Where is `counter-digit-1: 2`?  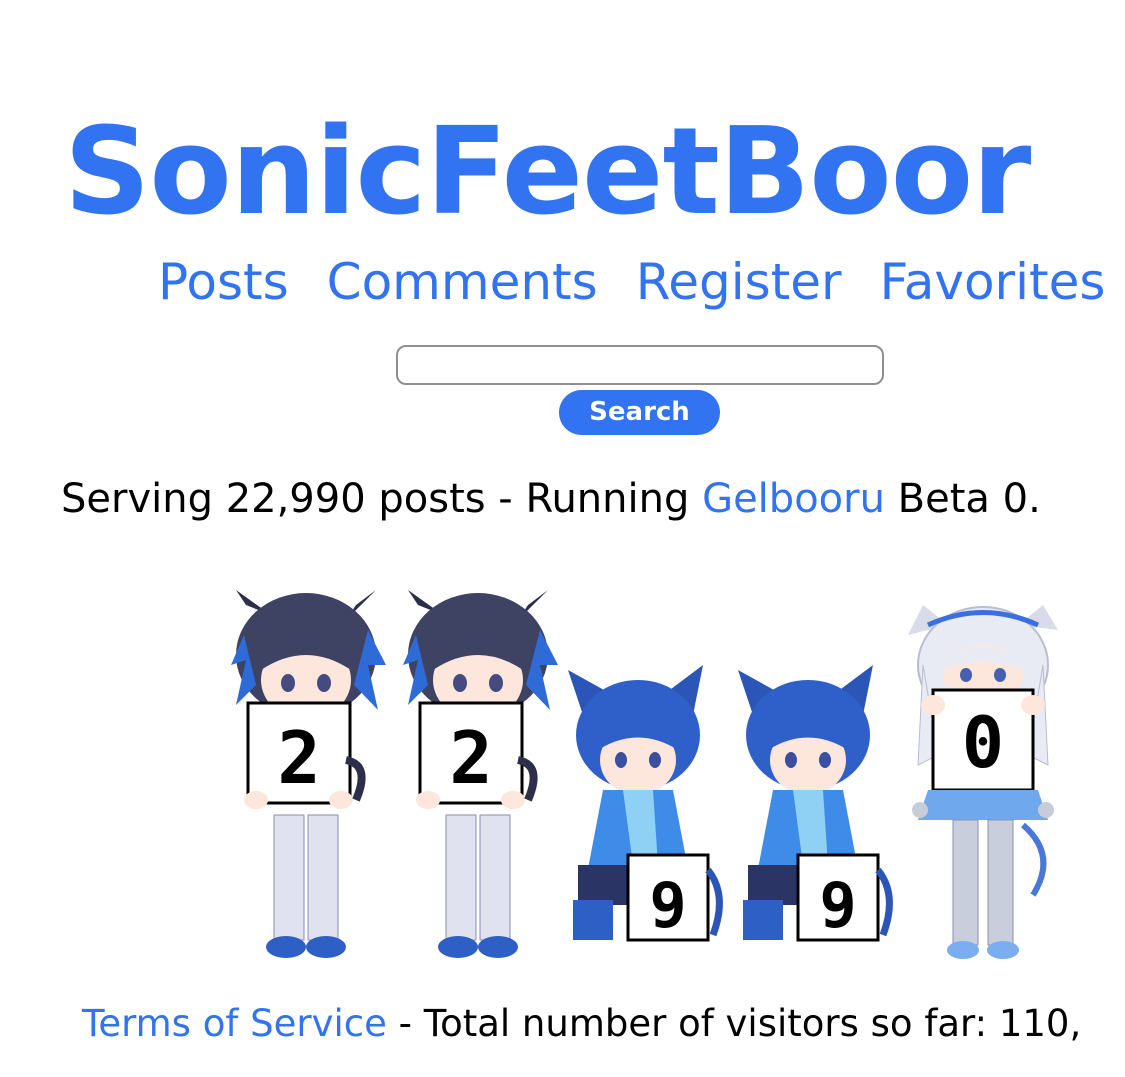 counter-digit-1: 2 is located at coordinates (298, 758).